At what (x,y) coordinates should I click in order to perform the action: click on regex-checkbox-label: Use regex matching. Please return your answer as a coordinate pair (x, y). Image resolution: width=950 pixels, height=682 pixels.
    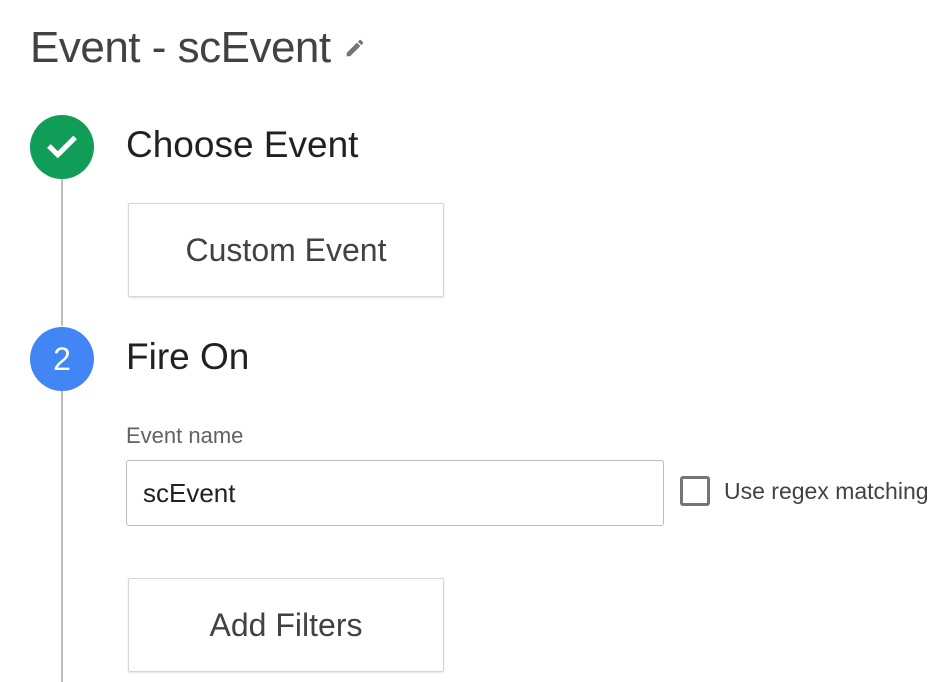
    Looking at the image, I should click on (826, 491).